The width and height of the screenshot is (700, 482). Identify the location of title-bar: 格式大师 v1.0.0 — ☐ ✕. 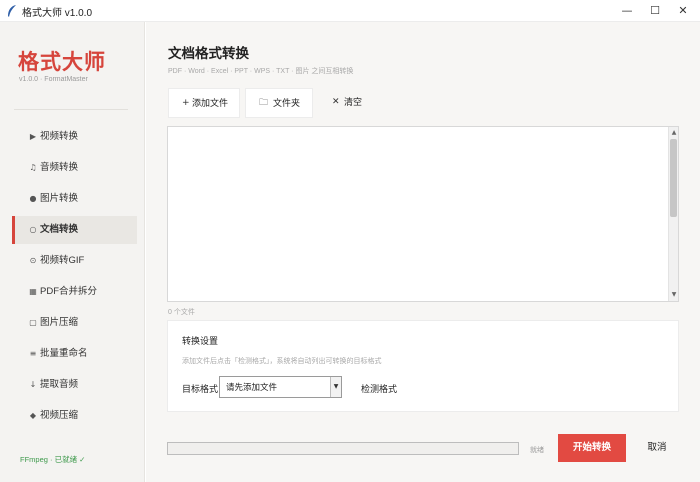
(350, 11).